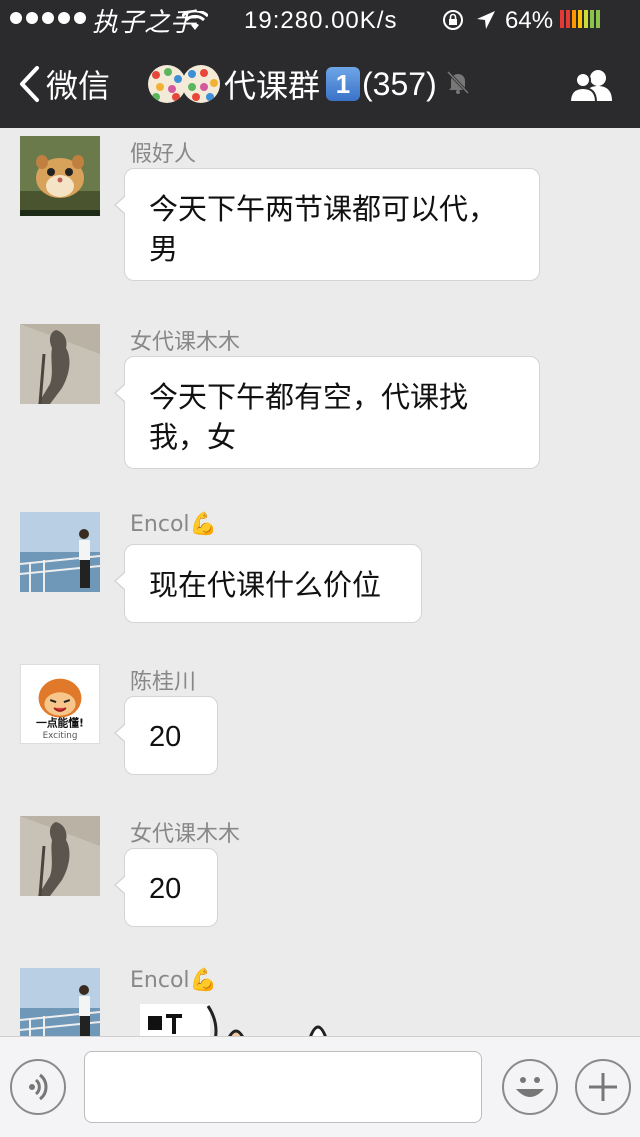 Image resolution: width=640 pixels, height=1137 pixels. Describe the element at coordinates (60, 736) in the screenshot. I see `cartoon-caption-en: Exciting` at that location.